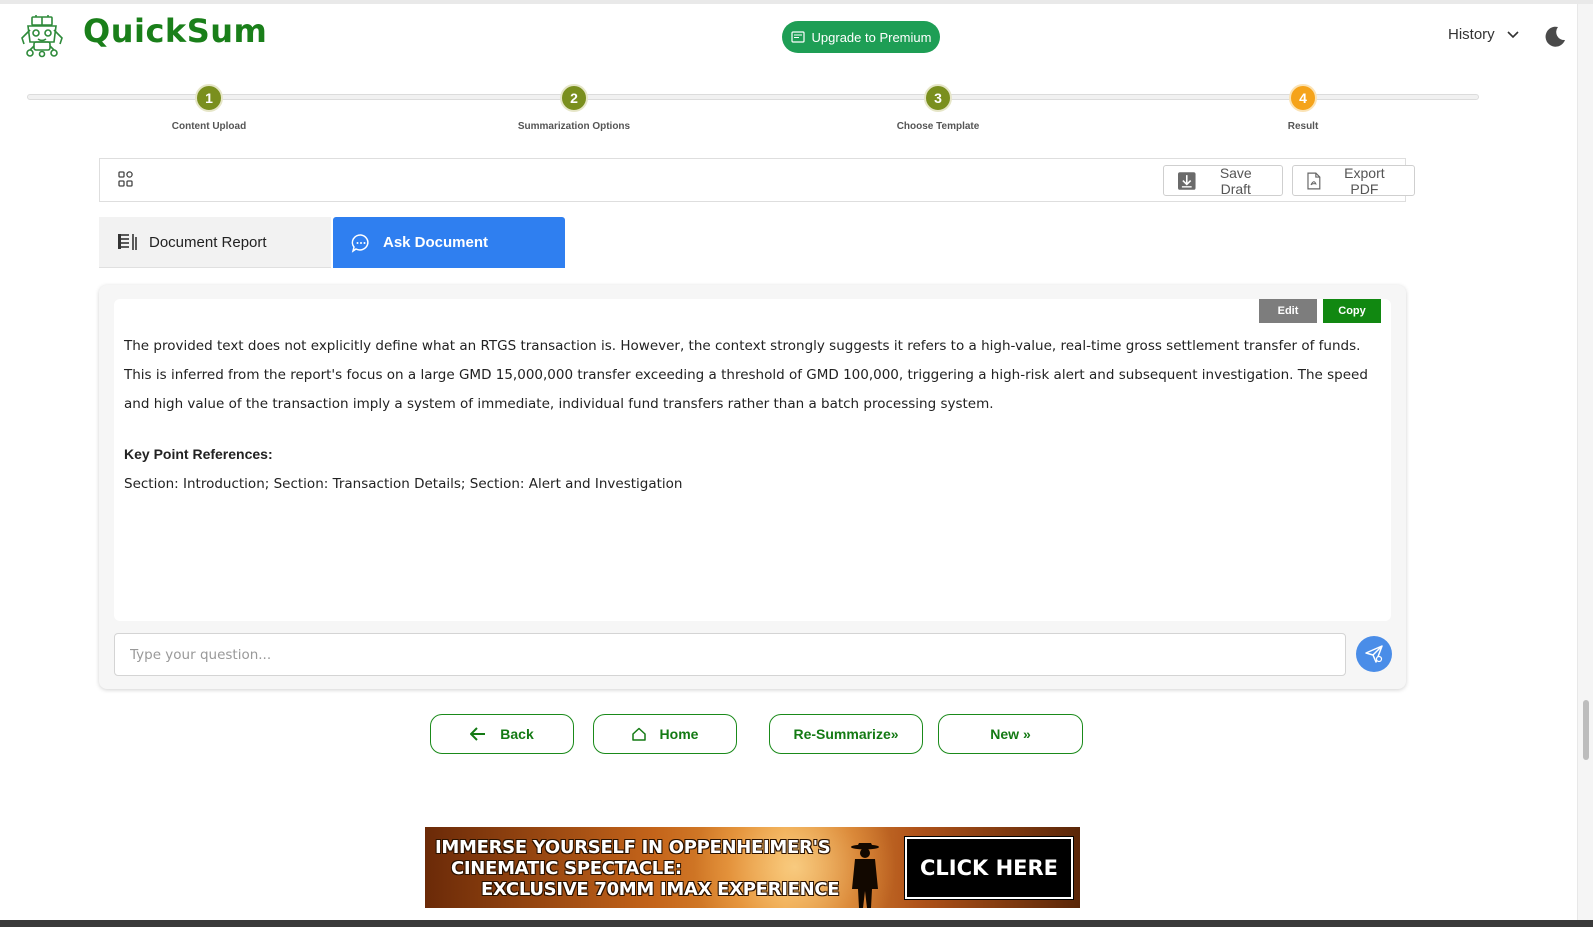 Image resolution: width=1593 pixels, height=927 pixels. I want to click on tab-document-report: Document Report, so click(215, 242).